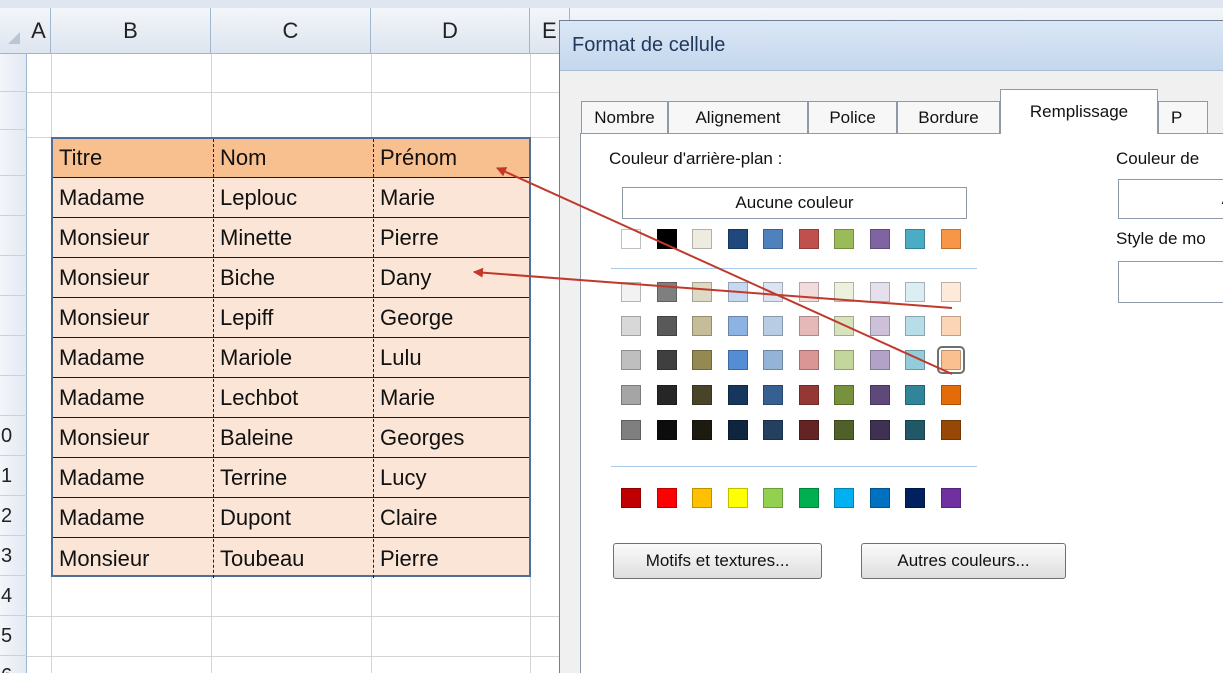 Image resolution: width=1223 pixels, height=673 pixels. What do you see at coordinates (293, 358) in the screenshot?
I see `table-cell: Mariole` at bounding box center [293, 358].